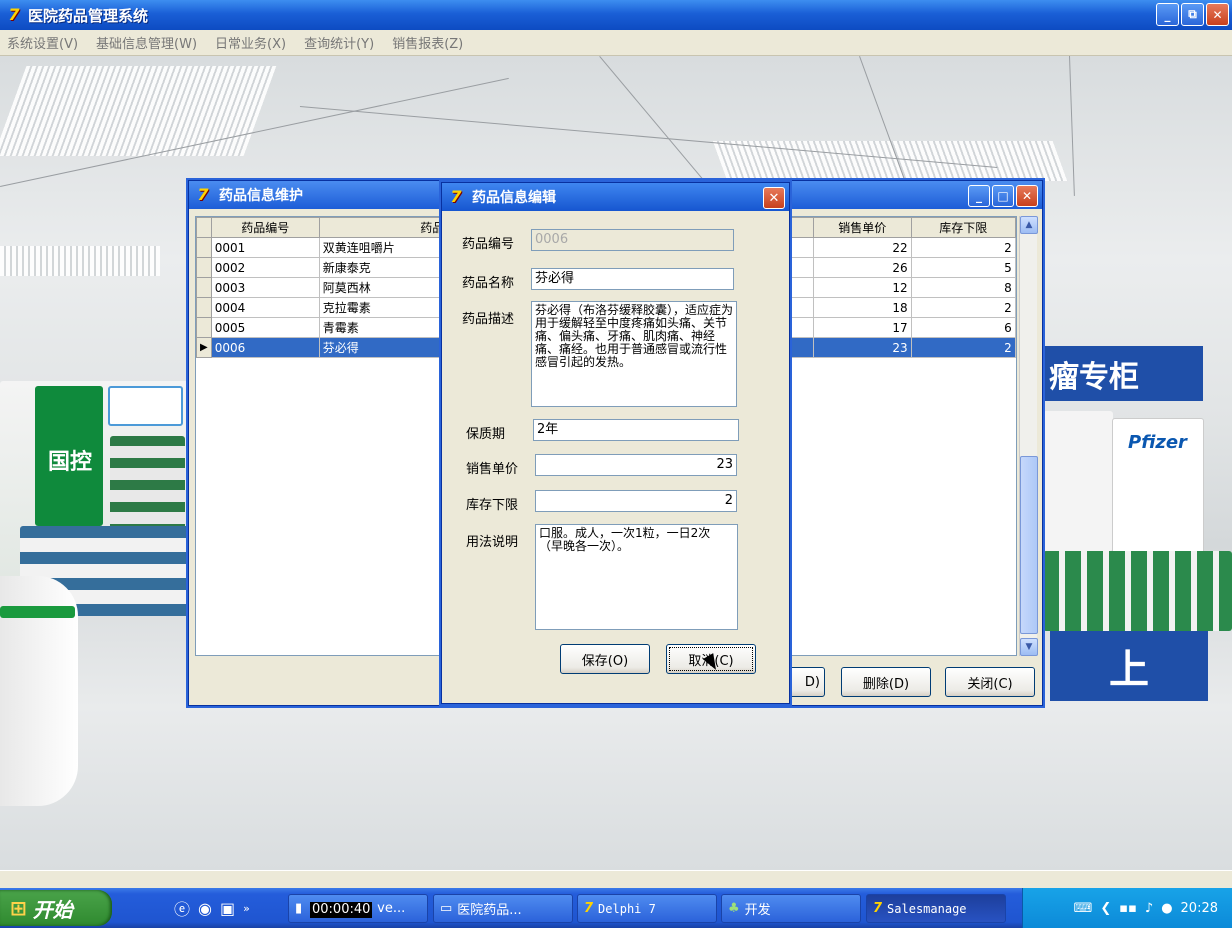  What do you see at coordinates (862, 287) in the screenshot?
I see `cell-price: 12` at bounding box center [862, 287].